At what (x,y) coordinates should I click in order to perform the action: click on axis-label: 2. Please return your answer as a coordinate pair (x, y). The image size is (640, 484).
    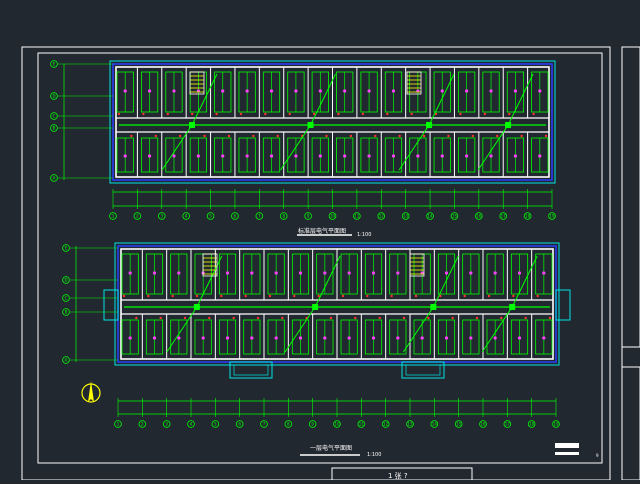
    Looking at the image, I should click on (142, 424).